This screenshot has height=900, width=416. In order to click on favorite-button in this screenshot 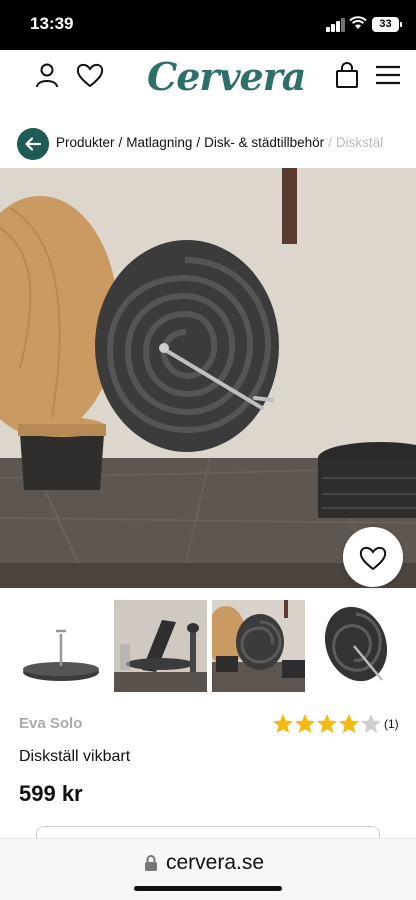, I will do `click(373, 557)`.